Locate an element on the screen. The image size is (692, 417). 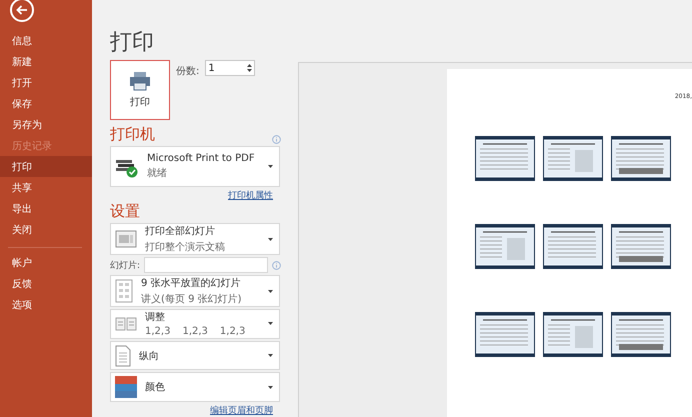
sidebar-item: 新建 is located at coordinates (46, 61).